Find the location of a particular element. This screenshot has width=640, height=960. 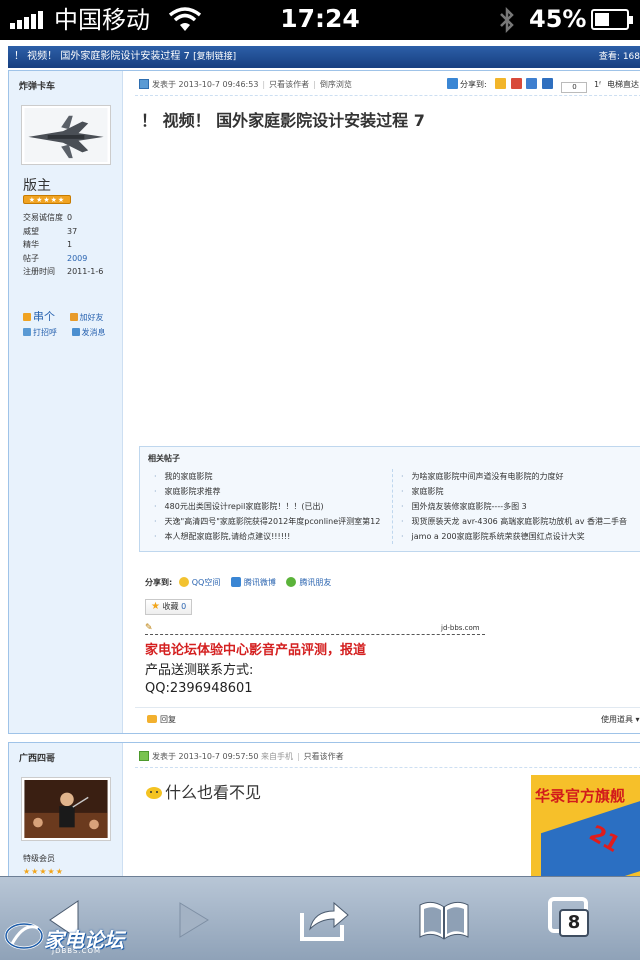

list-item: 480元出类国设计repil家庭影院！！！(已出) is located at coordinates (267, 506).